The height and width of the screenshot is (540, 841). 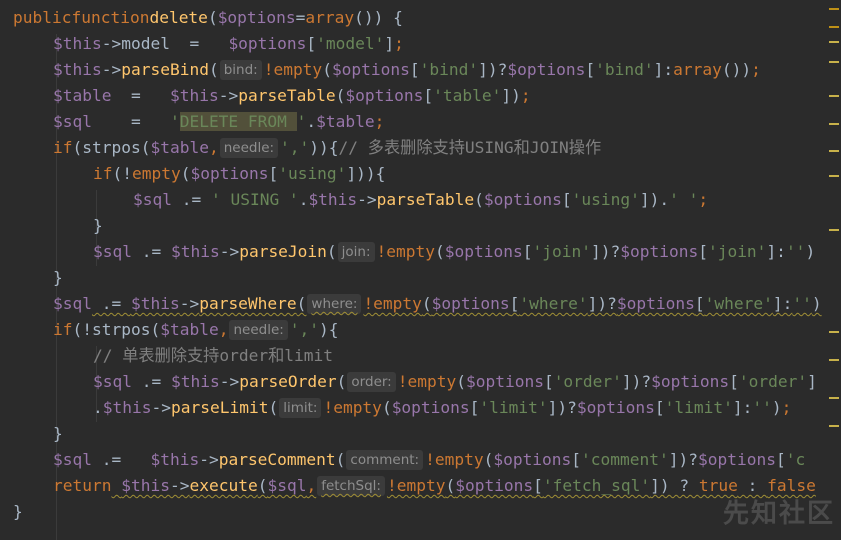 I want to click on code-line-14: // 单表删除支持order和limit, so click(x=420, y=356).